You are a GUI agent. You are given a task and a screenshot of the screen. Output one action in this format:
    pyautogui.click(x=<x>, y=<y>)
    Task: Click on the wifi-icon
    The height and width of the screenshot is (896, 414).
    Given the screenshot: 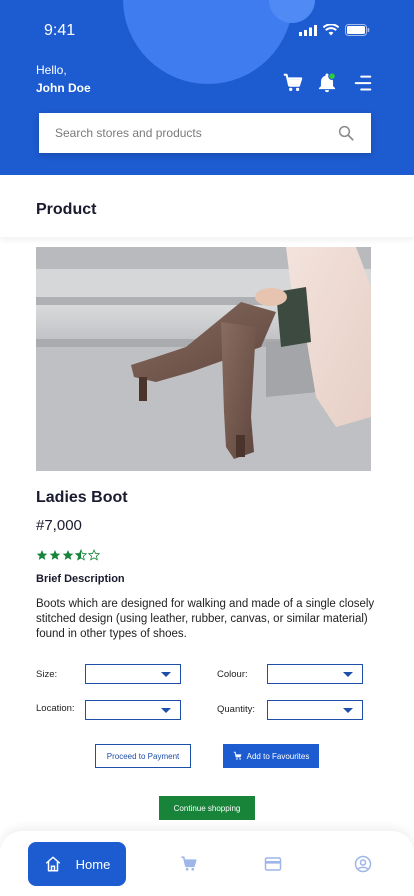 What is the action you would take?
    pyautogui.click(x=331, y=30)
    